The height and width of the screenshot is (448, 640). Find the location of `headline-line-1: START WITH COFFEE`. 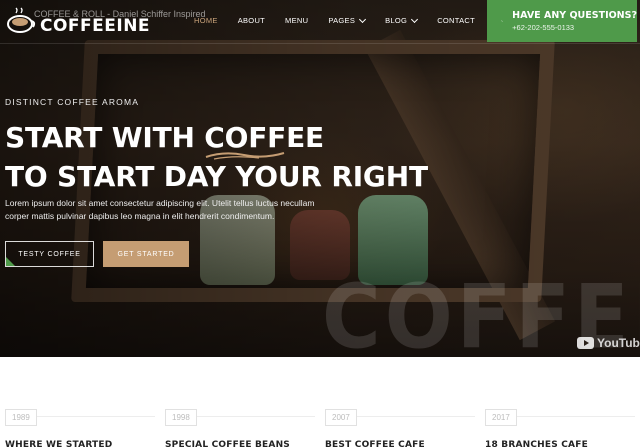

headline-line-1: START WITH COFFEE is located at coordinates (216, 139).